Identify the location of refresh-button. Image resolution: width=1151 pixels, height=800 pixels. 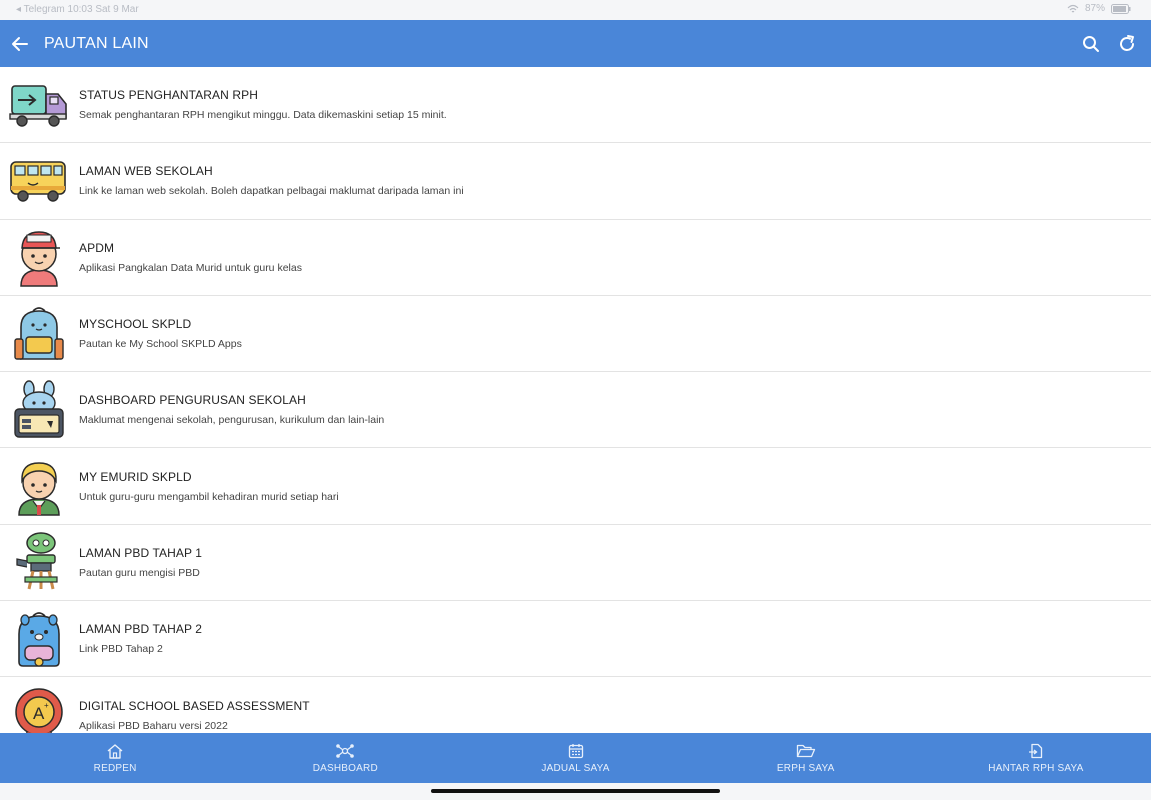
(1127, 44).